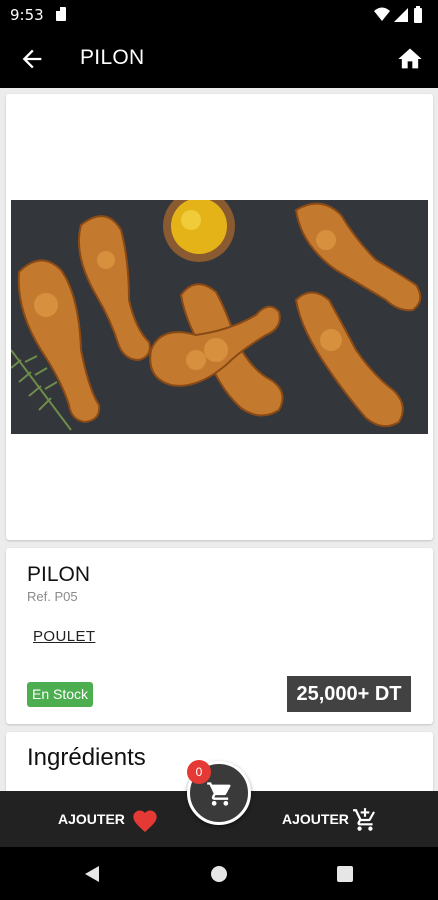  Describe the element at coordinates (52, 596) in the screenshot. I see `product-reference: Ref. P05` at that location.